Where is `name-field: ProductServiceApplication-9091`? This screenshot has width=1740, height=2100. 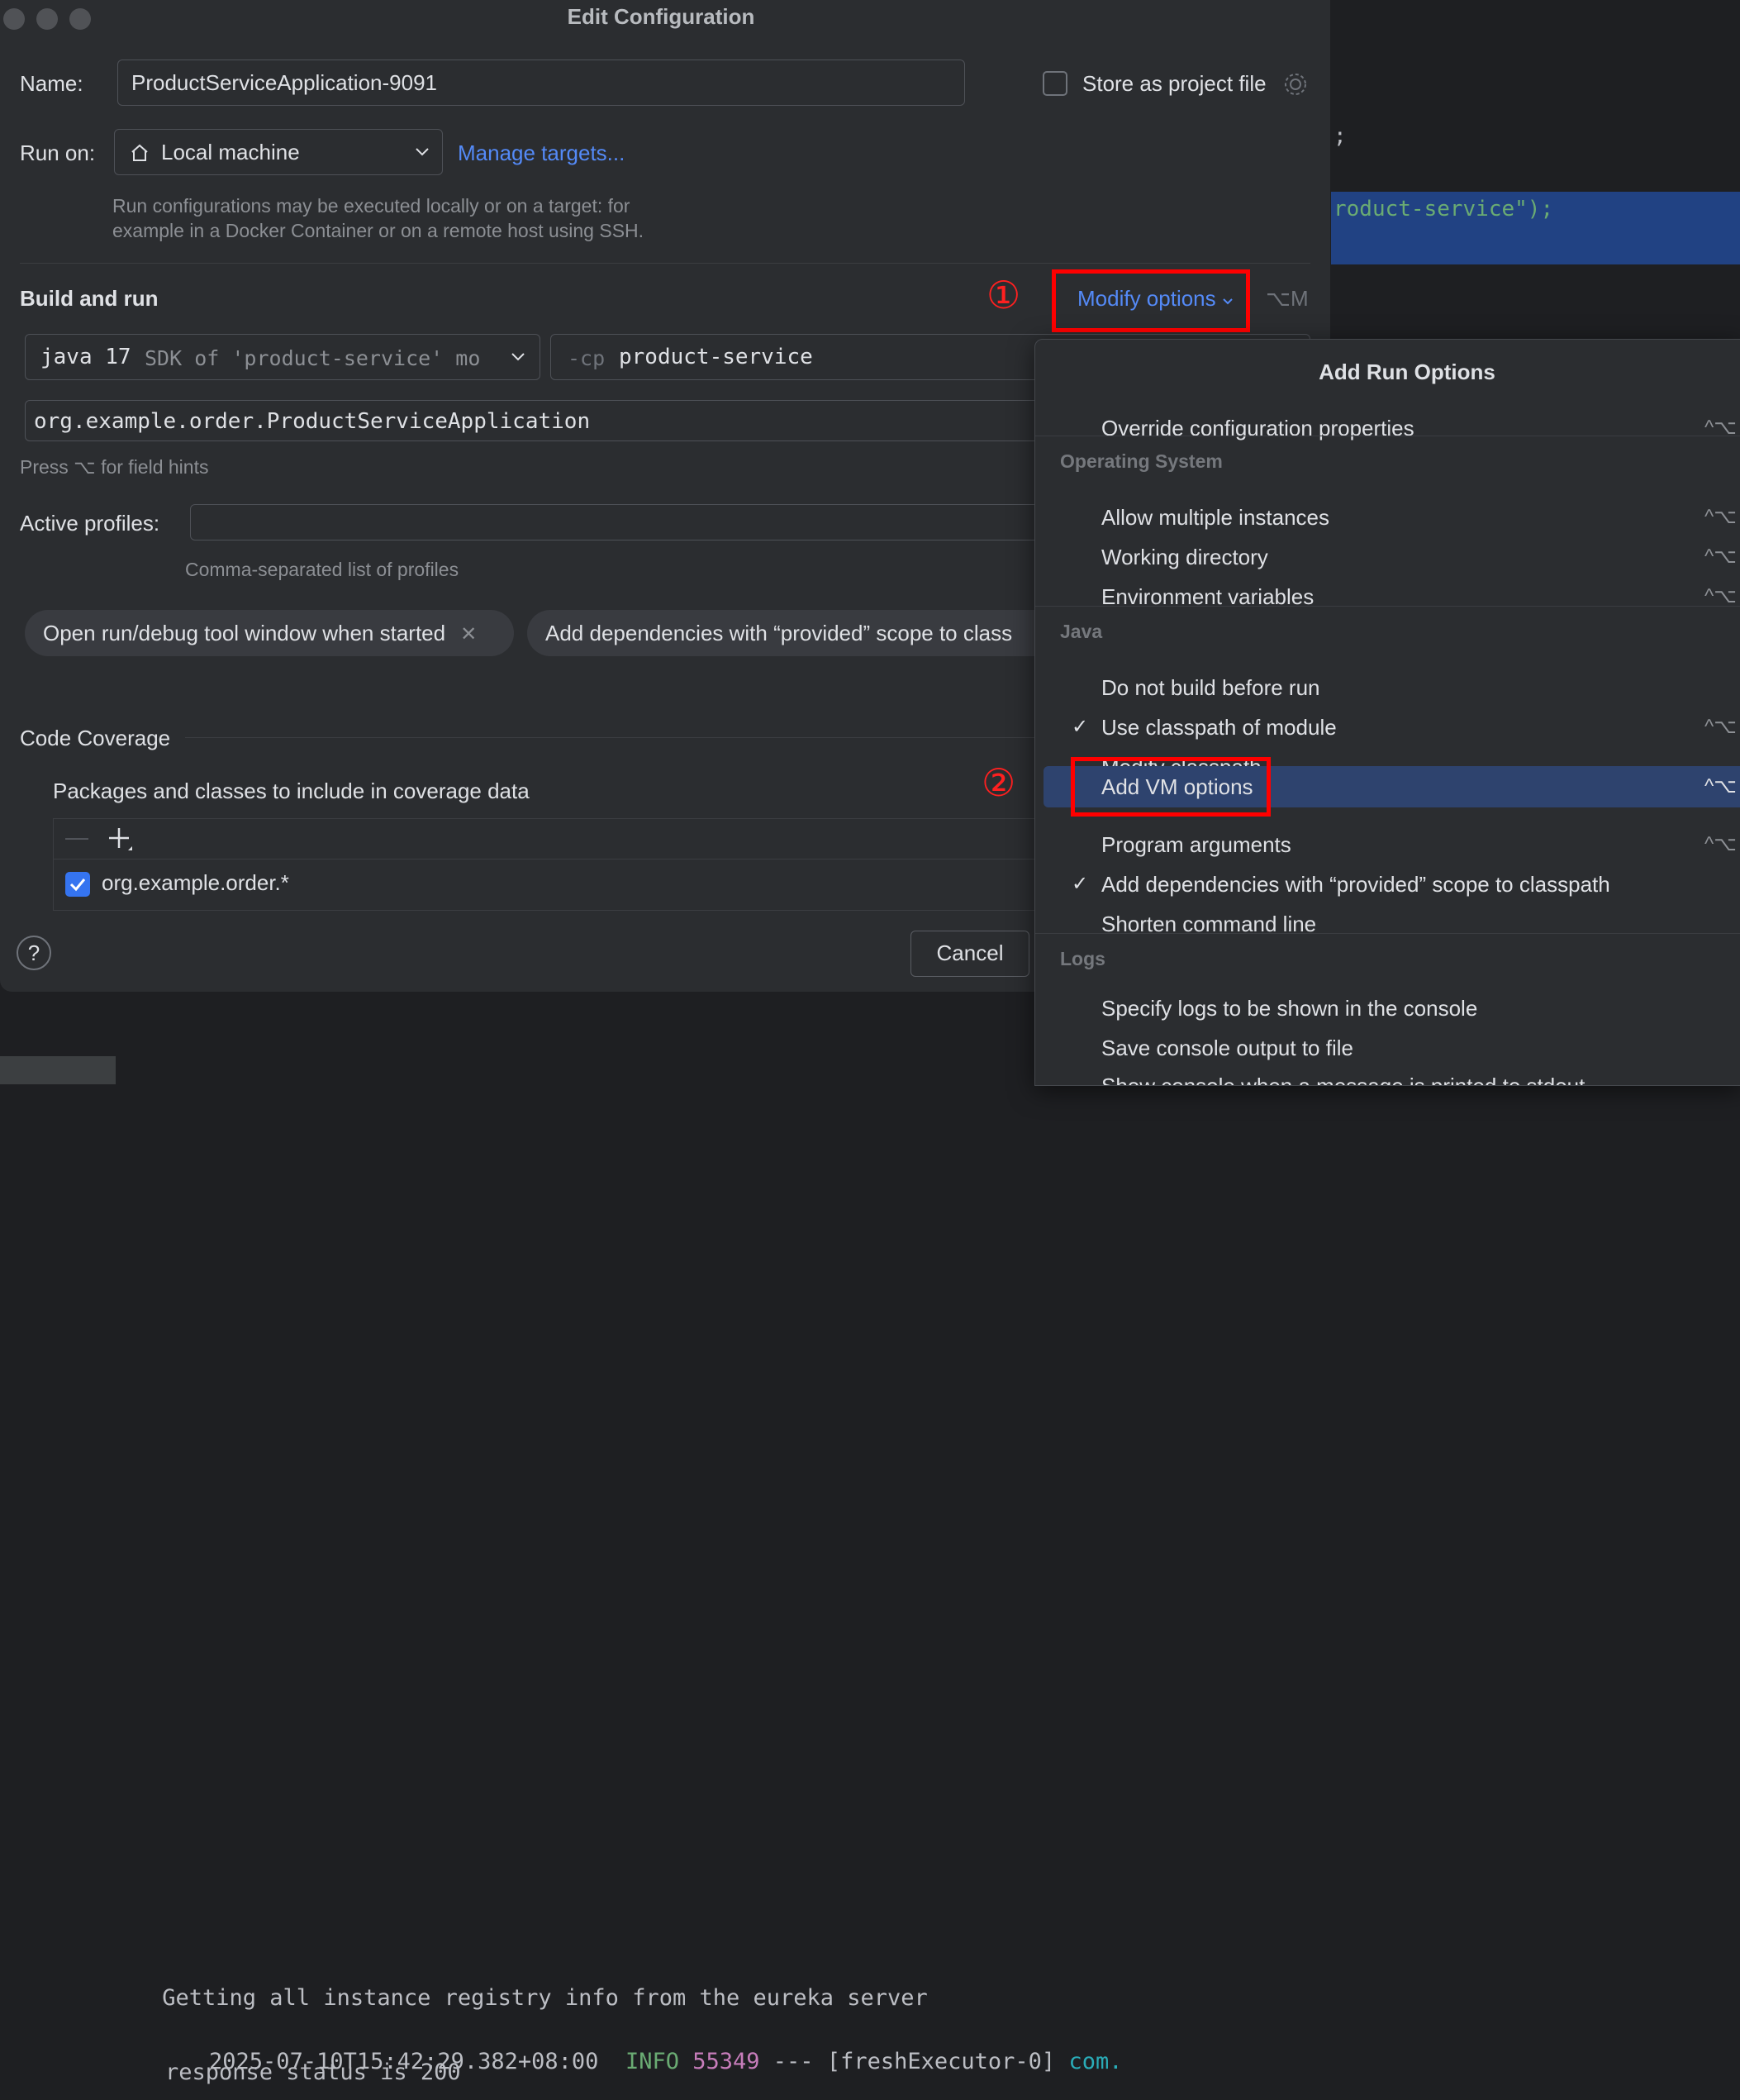
name-field: ProductServiceApplication-9091 is located at coordinates (541, 83).